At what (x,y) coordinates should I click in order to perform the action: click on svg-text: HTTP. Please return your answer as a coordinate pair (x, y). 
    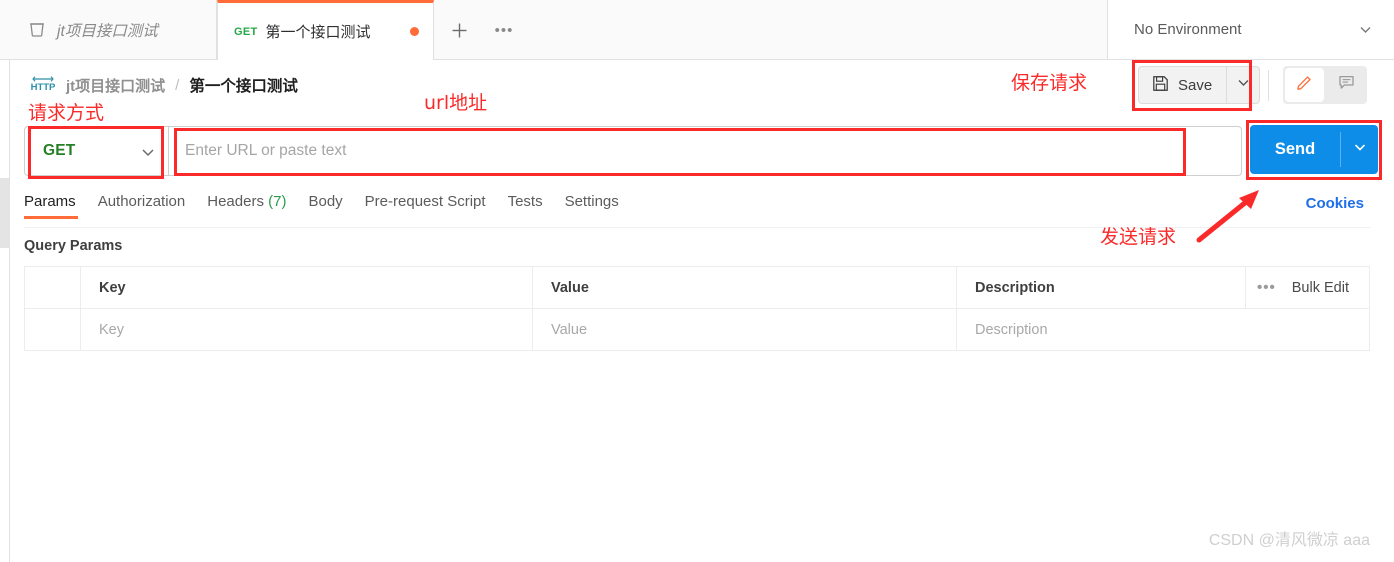
    Looking at the image, I should click on (43, 87).